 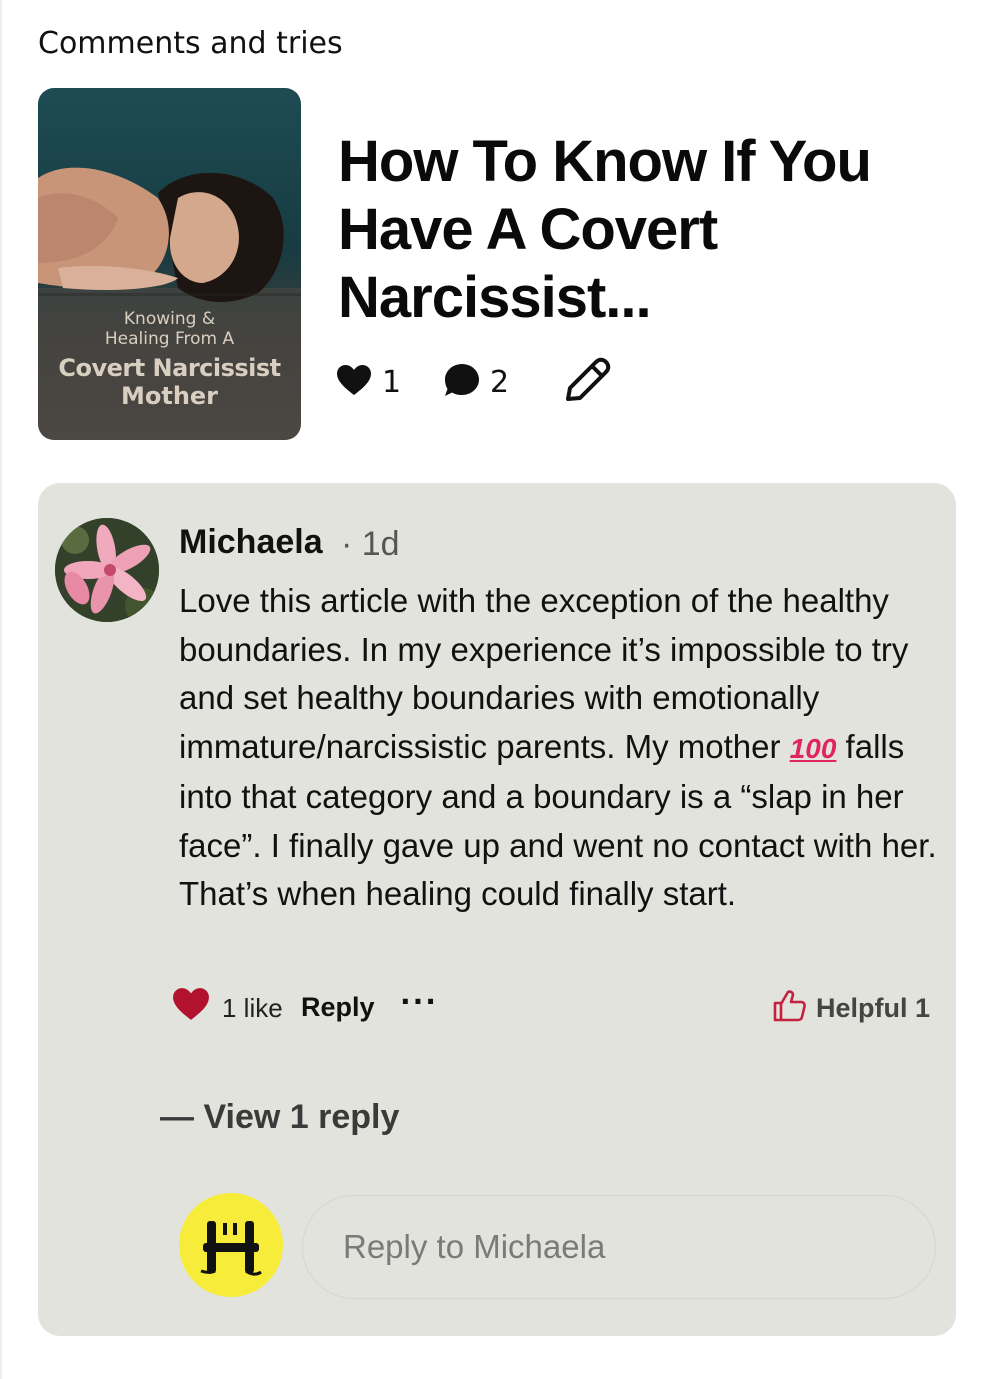 I want to click on thumbnail-text-line4: Mother, so click(x=169, y=396).